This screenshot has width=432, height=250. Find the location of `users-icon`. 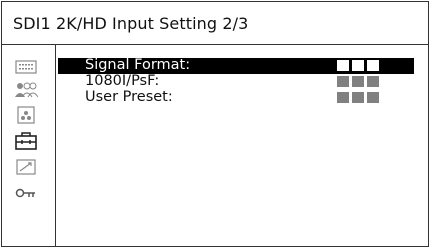

users-icon is located at coordinates (26, 90).